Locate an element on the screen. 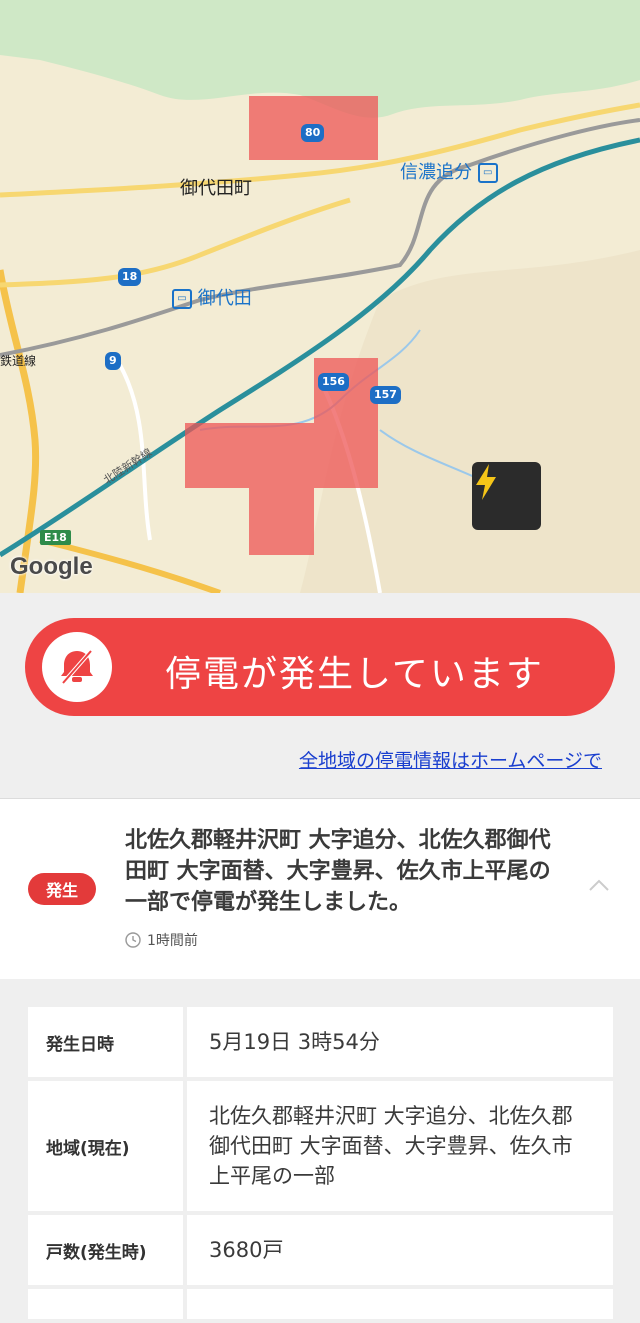 The image size is (640, 1323). clock-icon is located at coordinates (133, 940).